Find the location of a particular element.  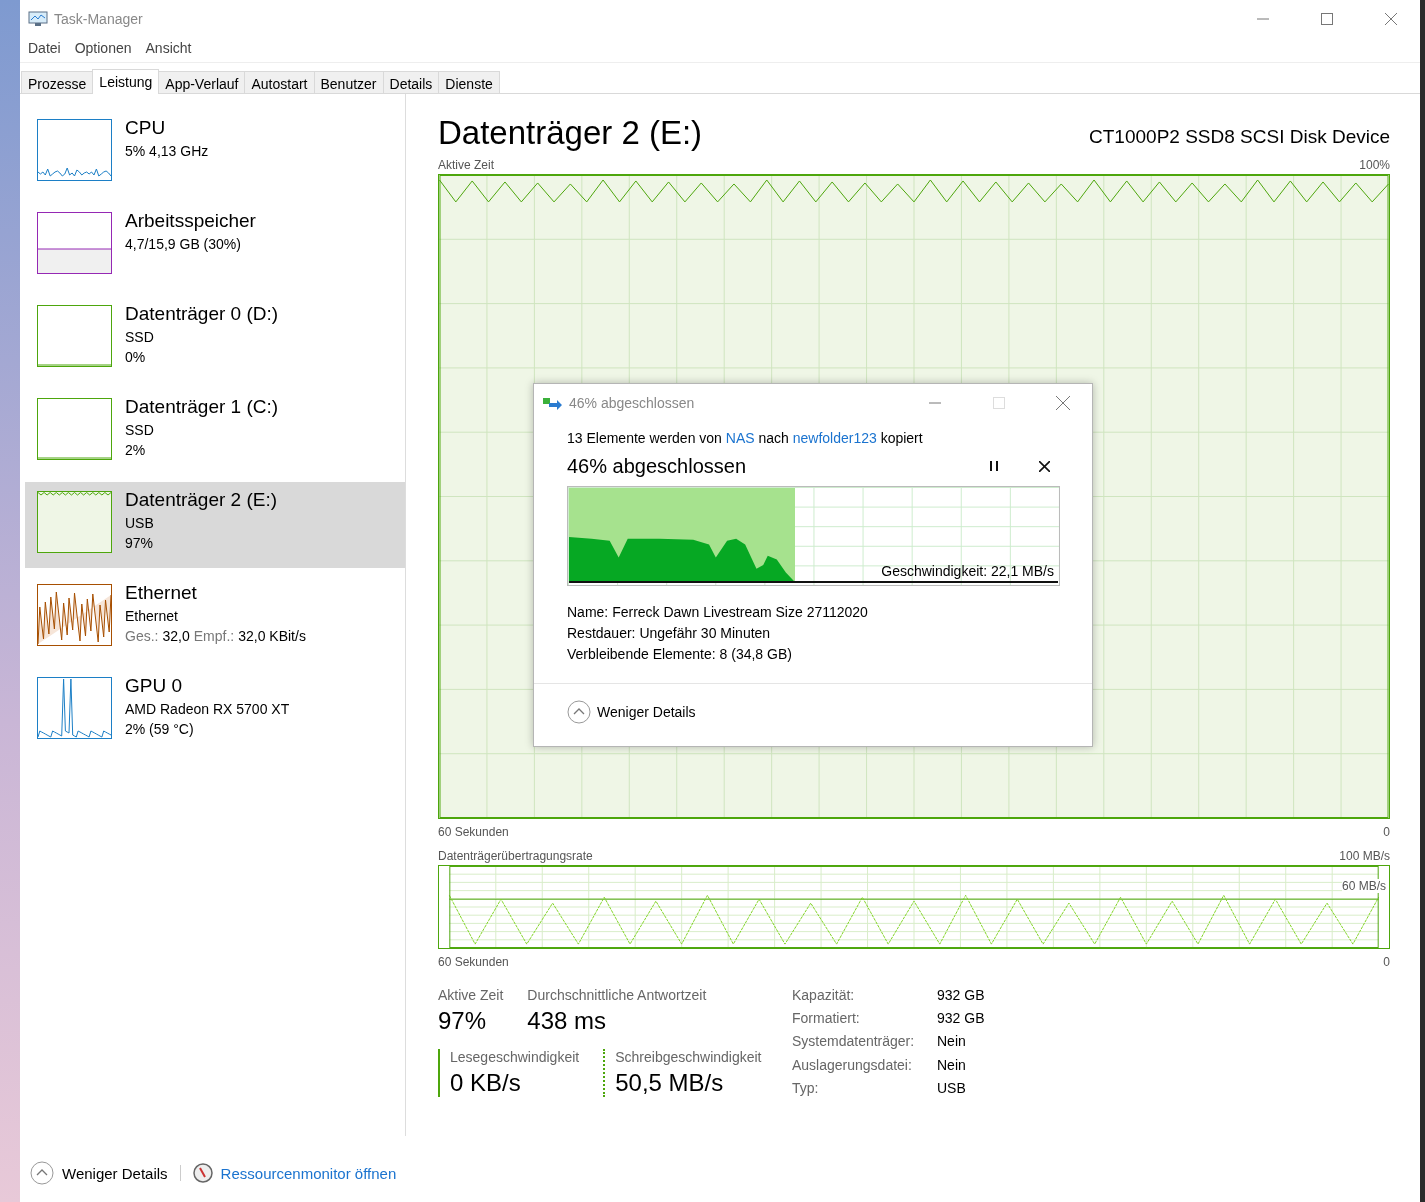

property-label: Formatiert: is located at coordinates (826, 1019).